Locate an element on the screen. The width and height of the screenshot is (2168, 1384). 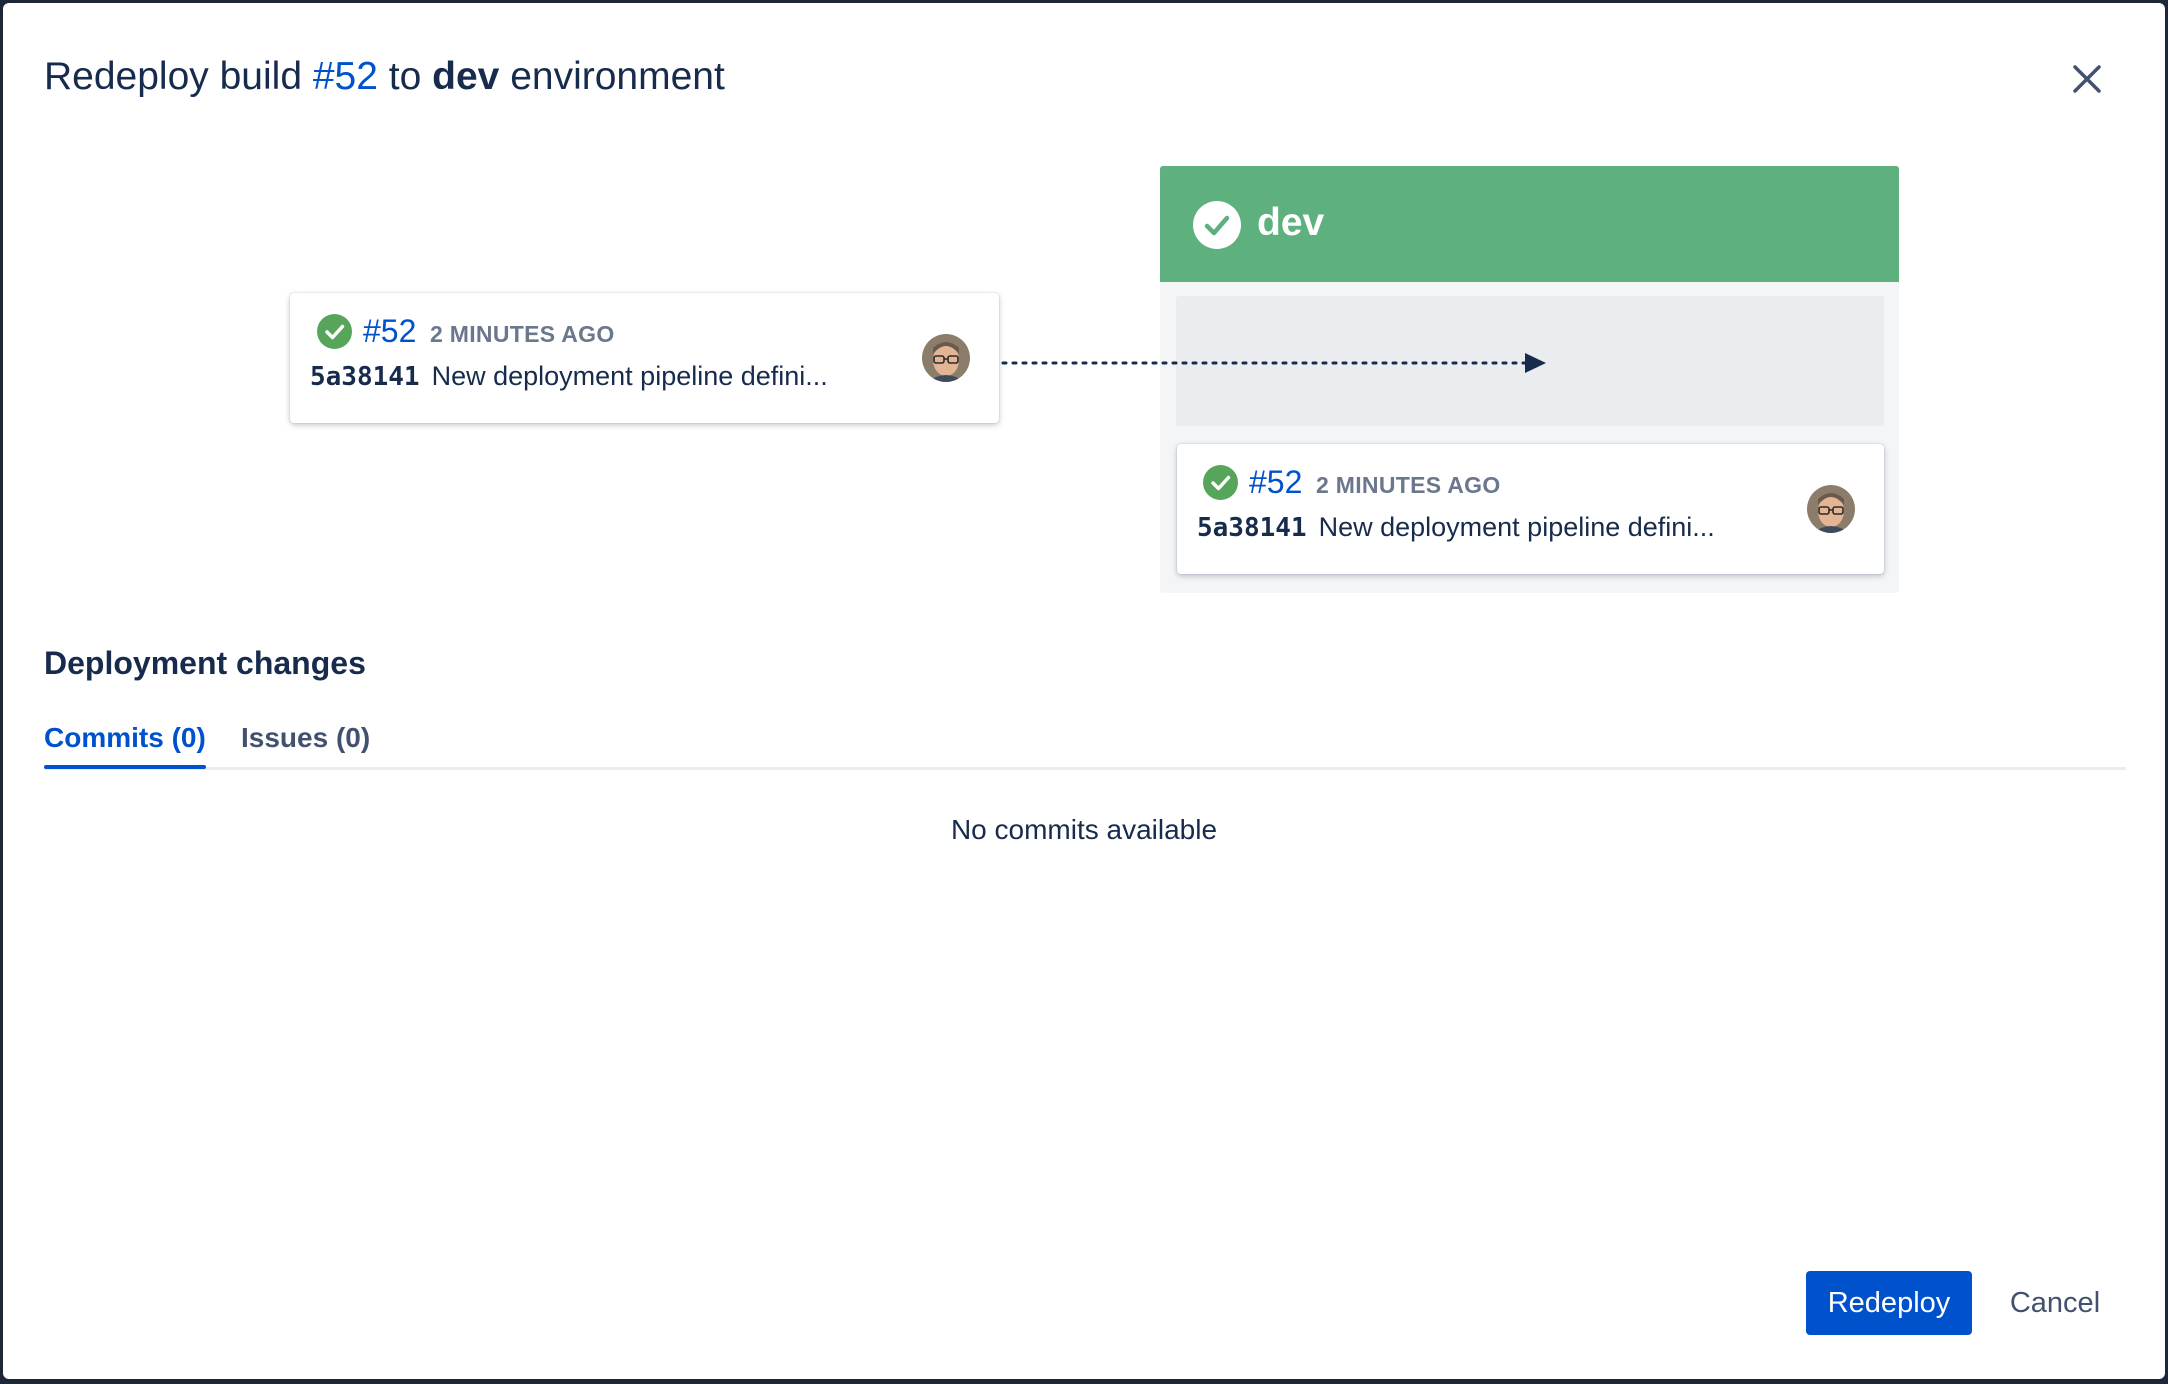
redeploy-button: Redeploy is located at coordinates (1889, 1303).